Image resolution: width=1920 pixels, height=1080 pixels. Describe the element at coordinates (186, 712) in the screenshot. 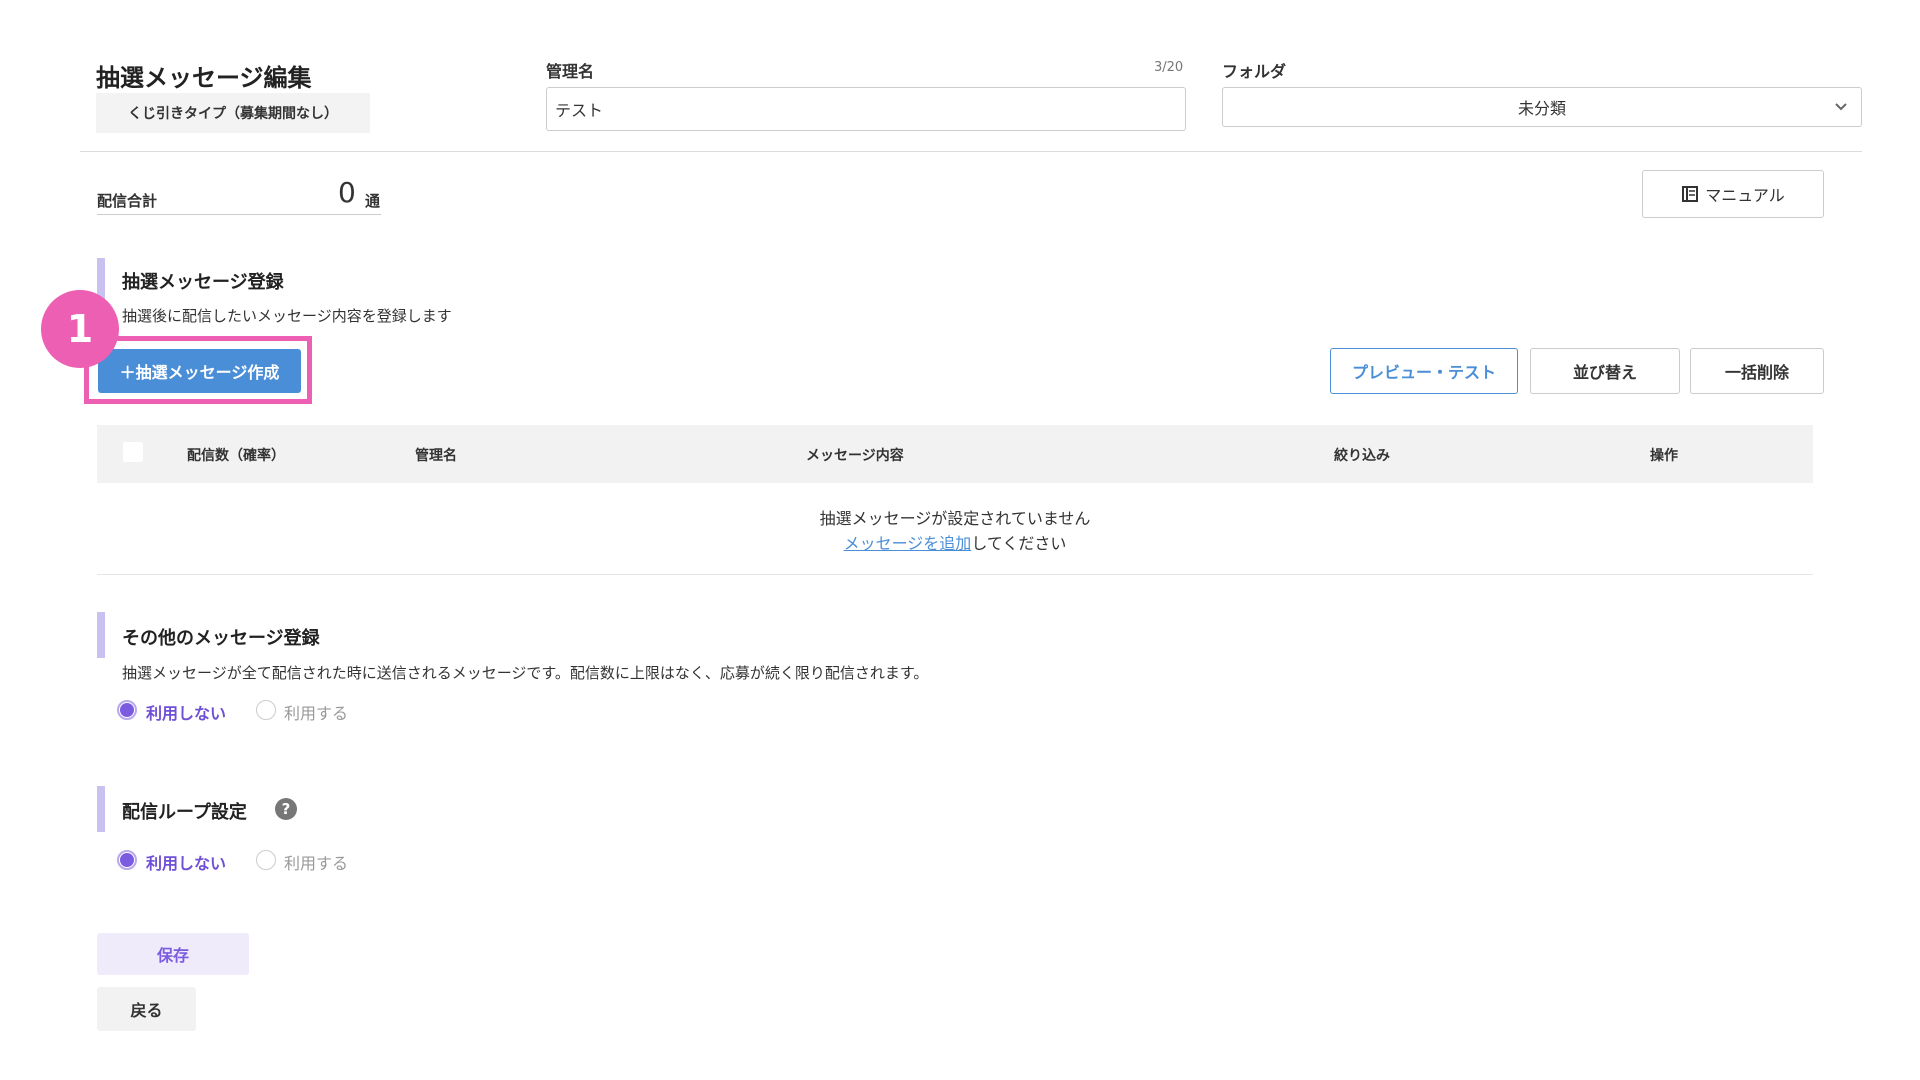

I see `other-radio-not-use-label: 利用しない` at that location.